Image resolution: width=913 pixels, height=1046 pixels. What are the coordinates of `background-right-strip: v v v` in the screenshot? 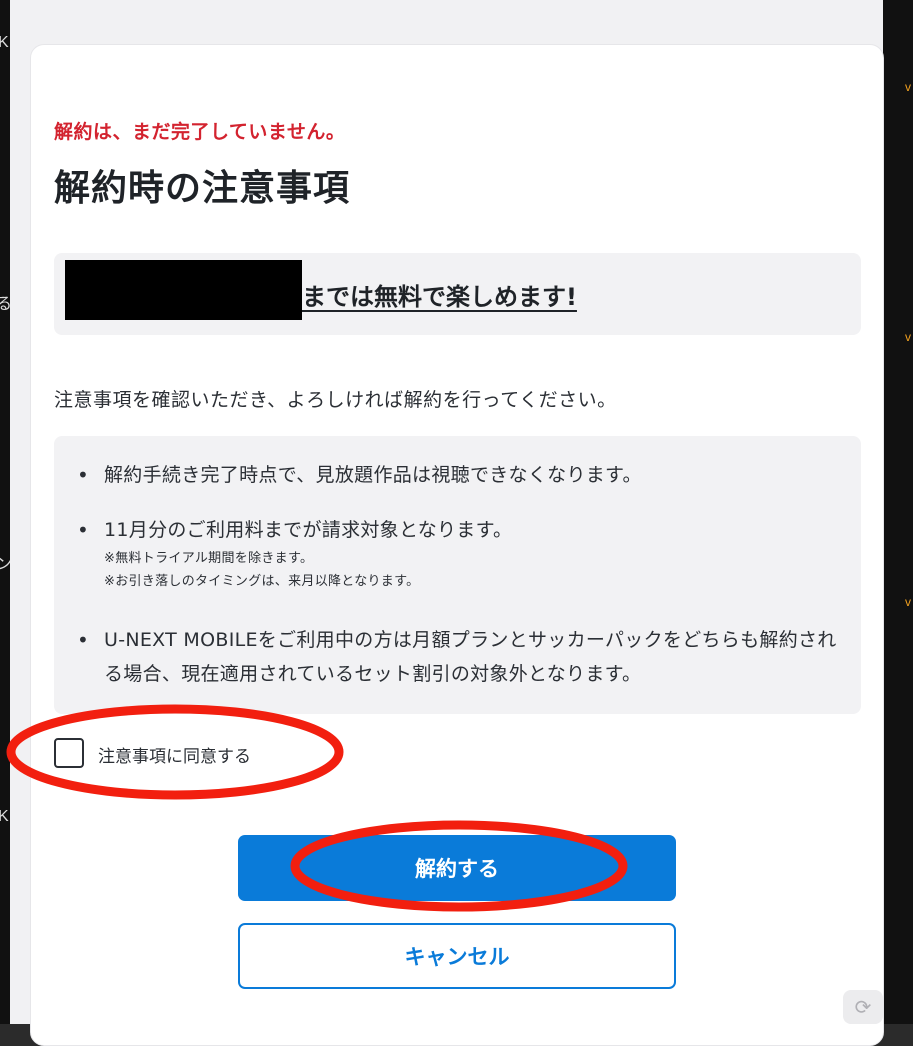 It's located at (898, 512).